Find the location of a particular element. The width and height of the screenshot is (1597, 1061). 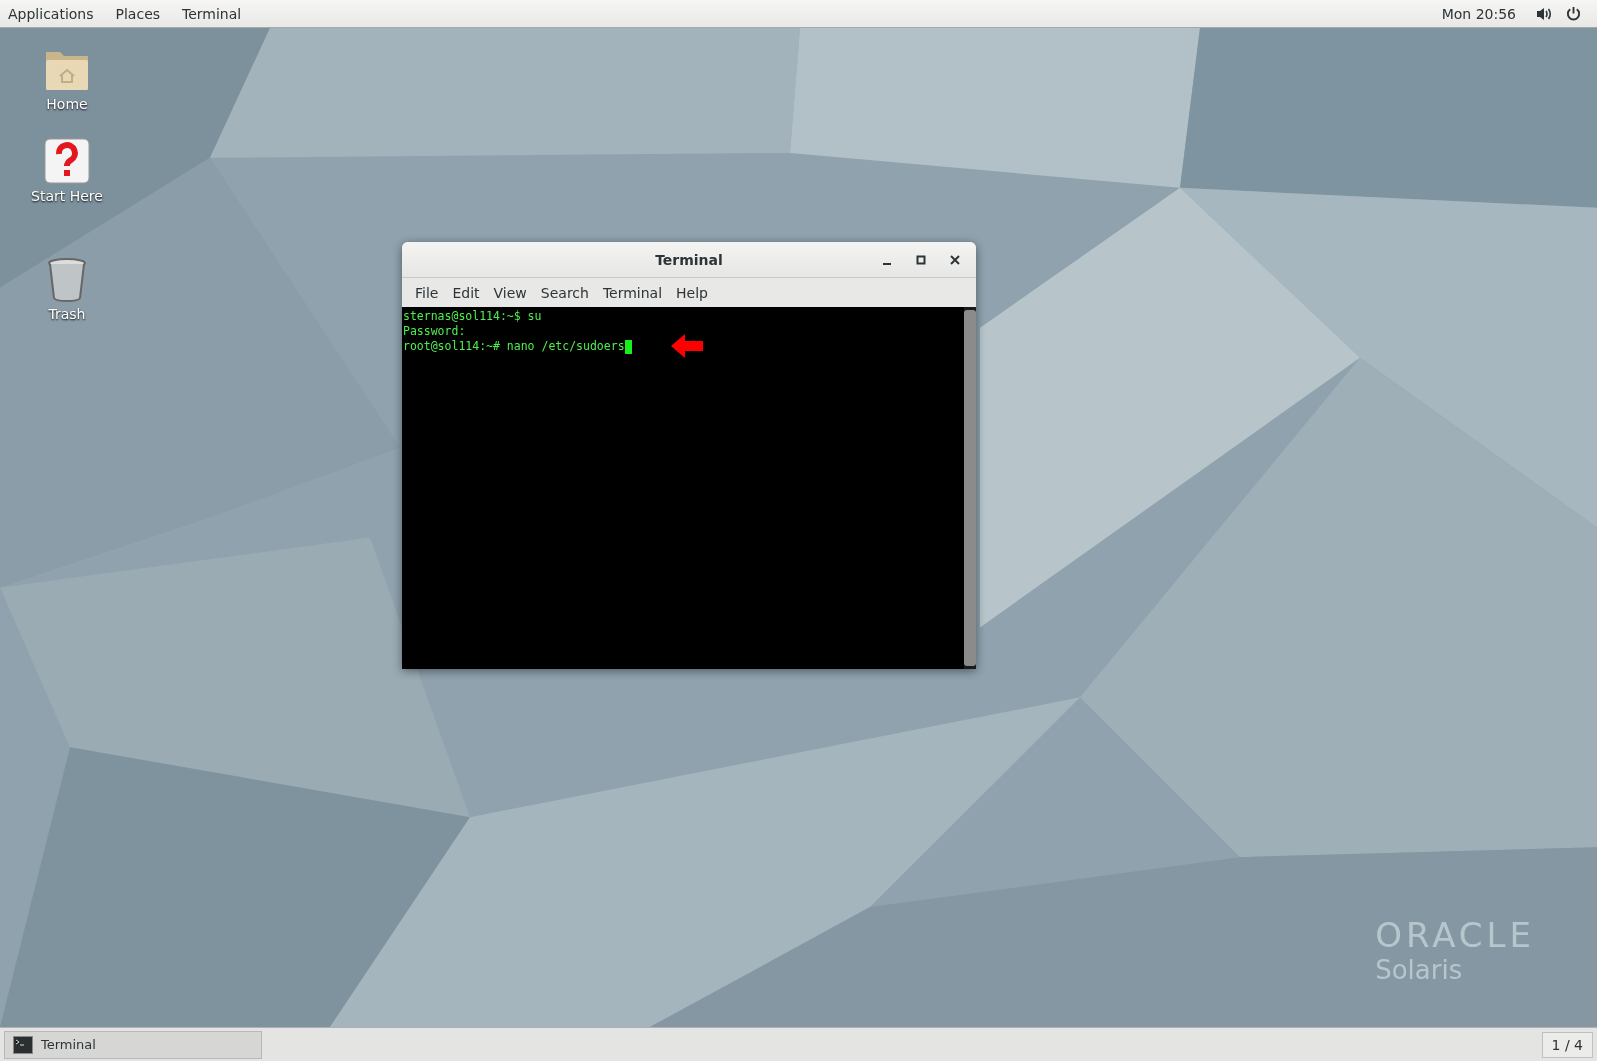

clock: Mon 20:56 is located at coordinates (1478, 13).